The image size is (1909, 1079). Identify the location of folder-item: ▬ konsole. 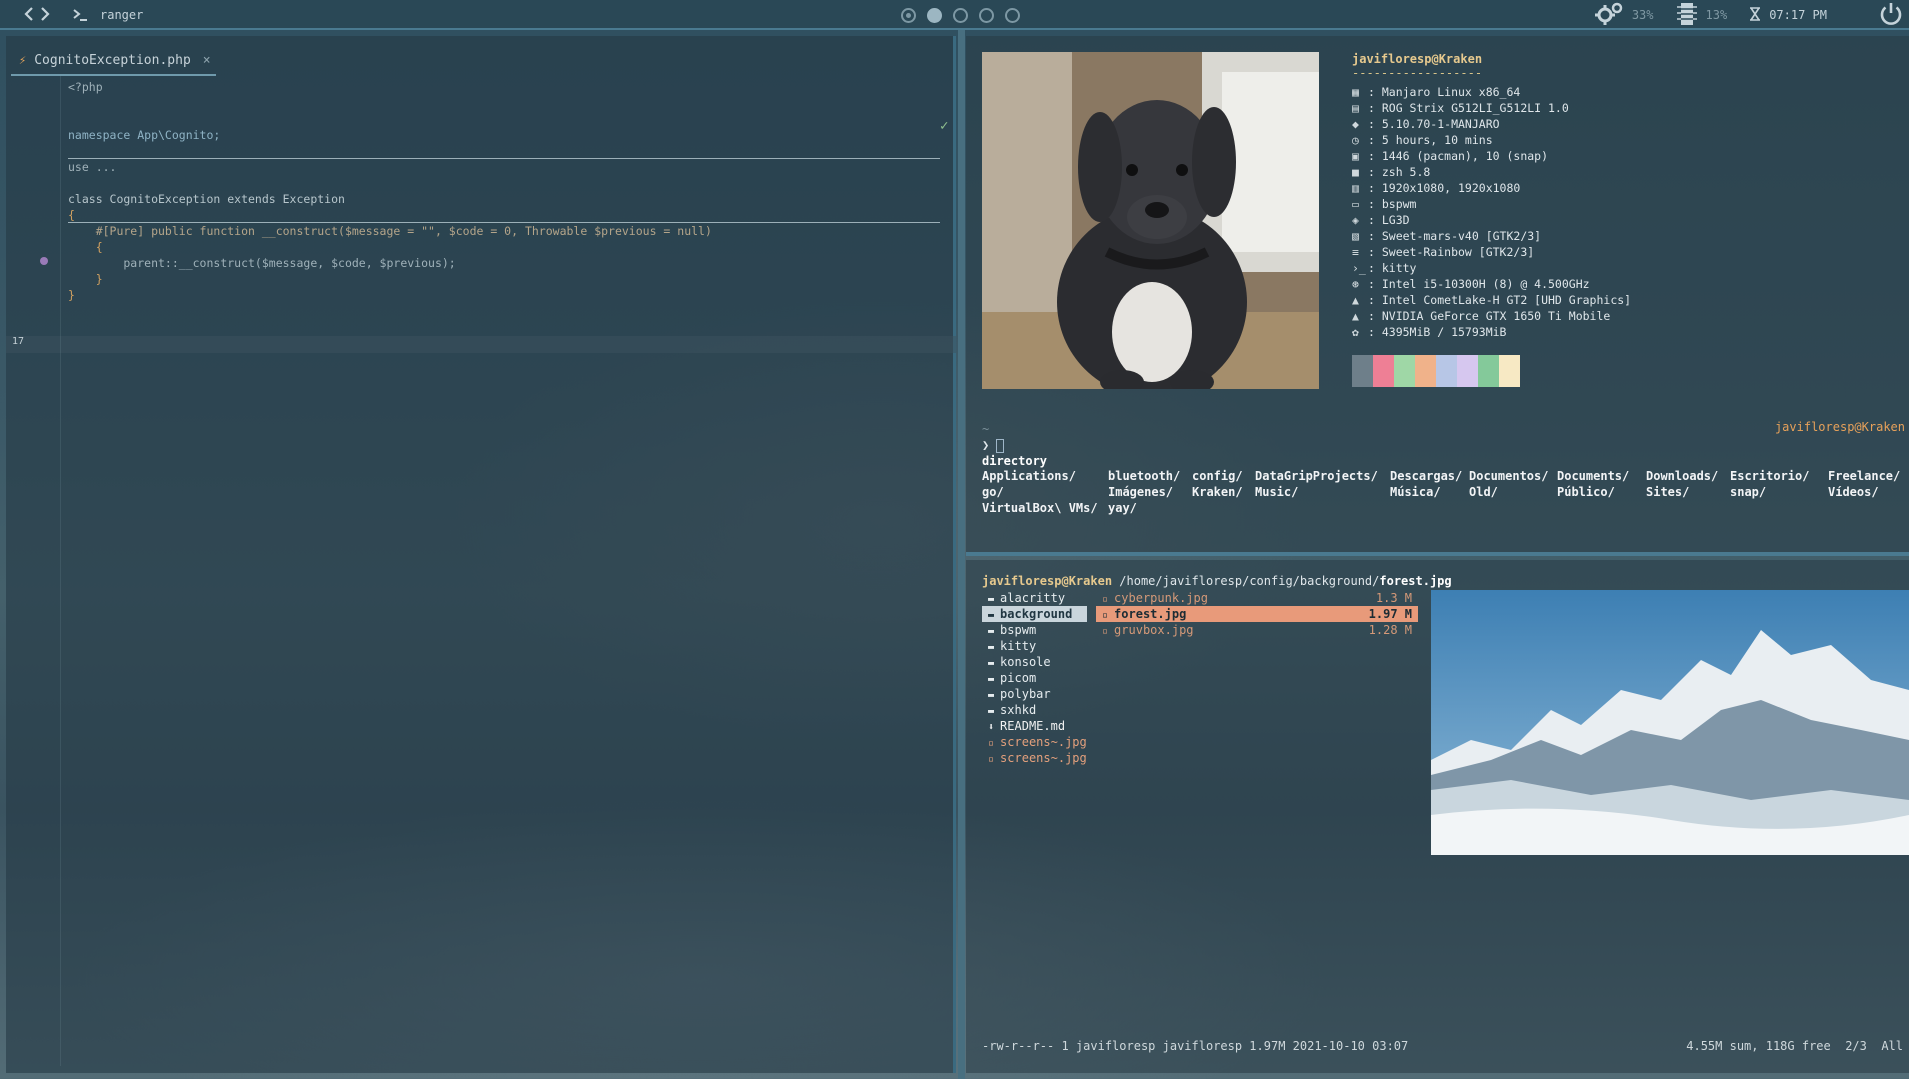
(1034, 662).